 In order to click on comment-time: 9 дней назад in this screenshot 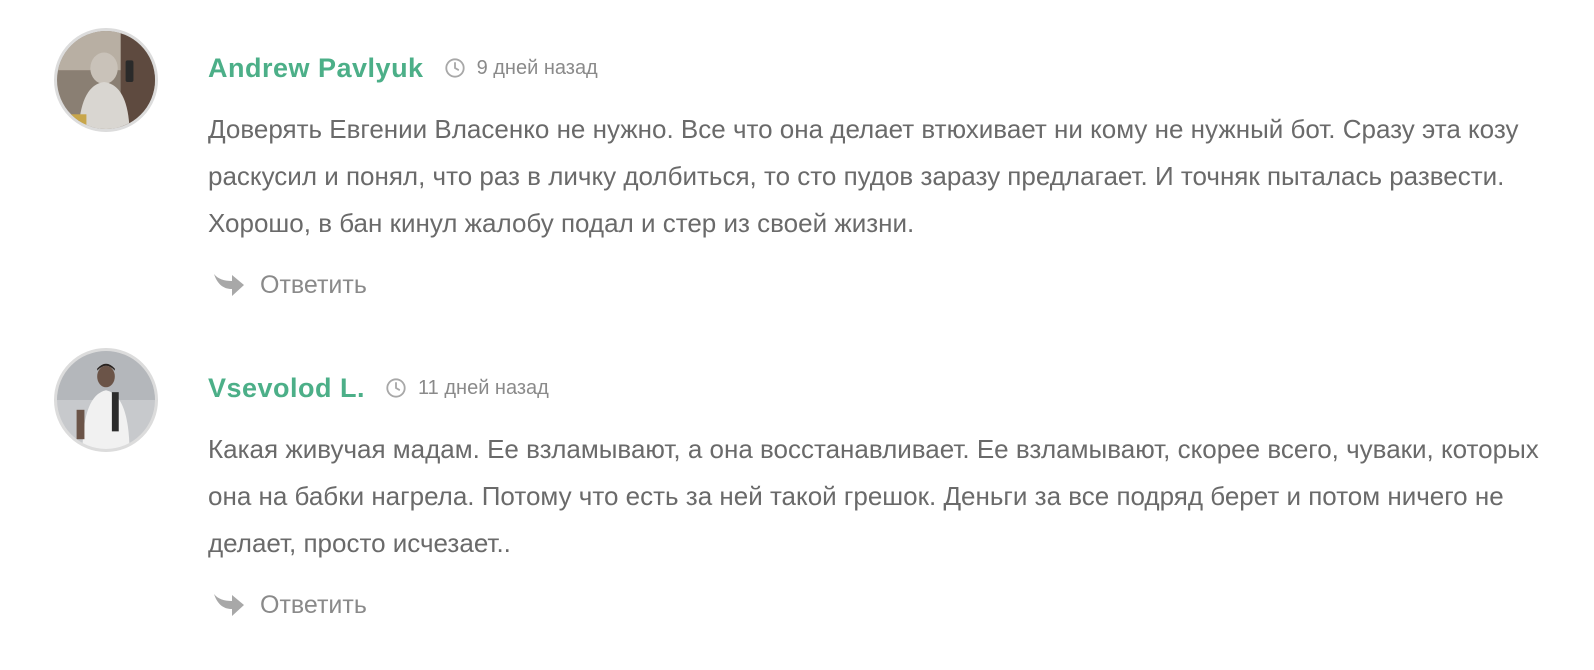, I will do `click(521, 68)`.